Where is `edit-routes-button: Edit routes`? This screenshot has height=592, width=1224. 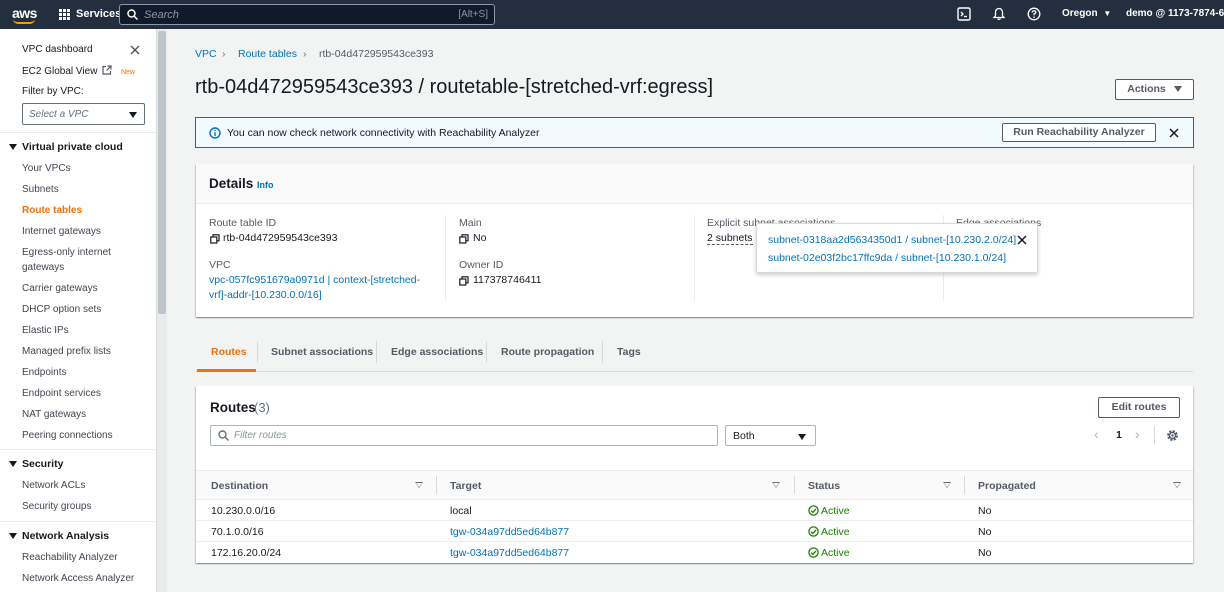 edit-routes-button: Edit routes is located at coordinates (1139, 407).